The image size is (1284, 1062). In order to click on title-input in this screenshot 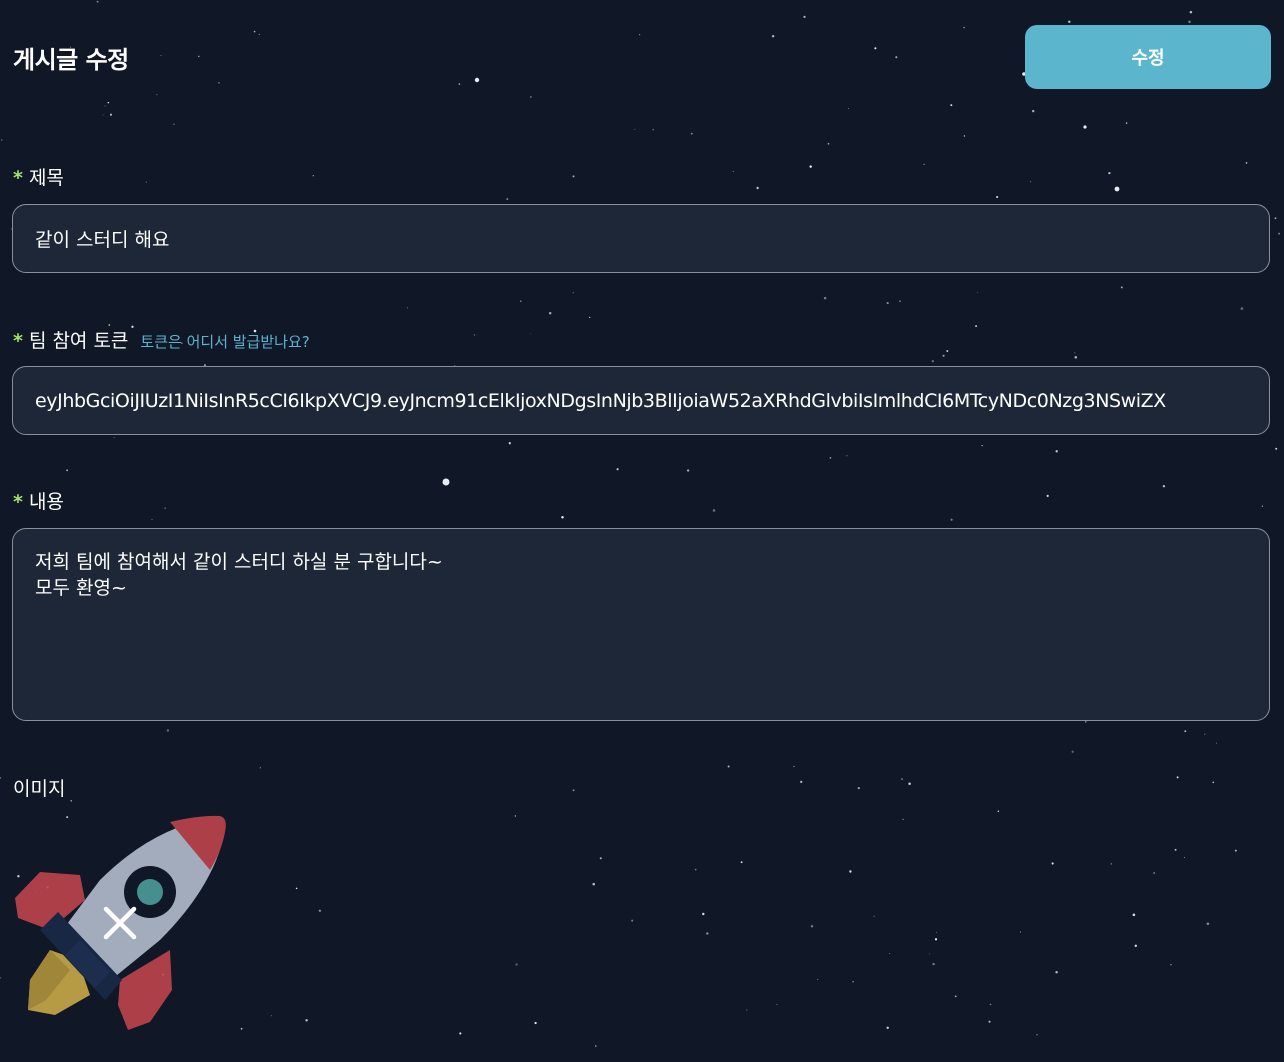, I will do `click(641, 238)`.